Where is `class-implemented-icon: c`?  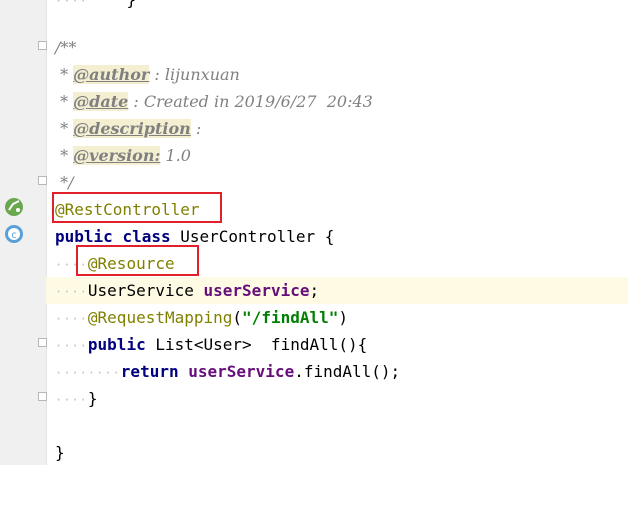 class-implemented-icon: c is located at coordinates (14, 234).